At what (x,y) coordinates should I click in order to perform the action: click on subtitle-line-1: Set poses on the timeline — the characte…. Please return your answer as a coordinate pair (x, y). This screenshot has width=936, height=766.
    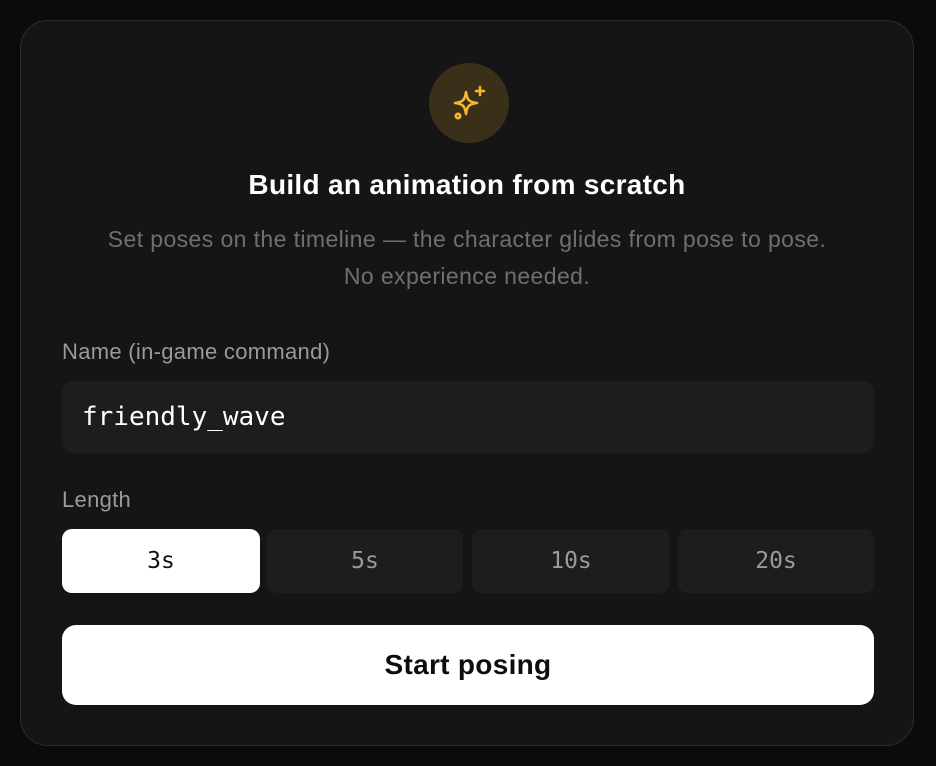
    Looking at the image, I should click on (467, 239).